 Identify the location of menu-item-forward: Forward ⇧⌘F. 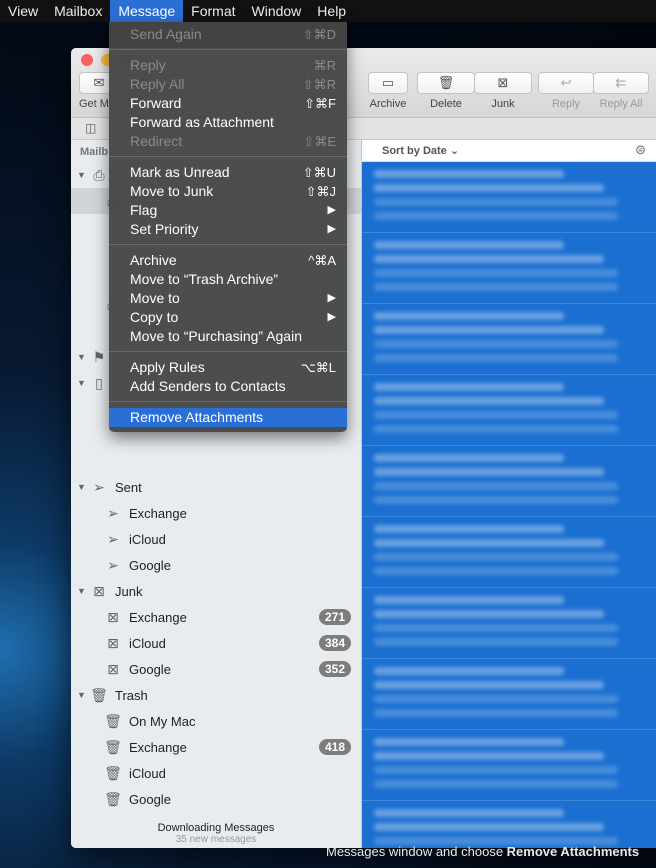
(228, 103).